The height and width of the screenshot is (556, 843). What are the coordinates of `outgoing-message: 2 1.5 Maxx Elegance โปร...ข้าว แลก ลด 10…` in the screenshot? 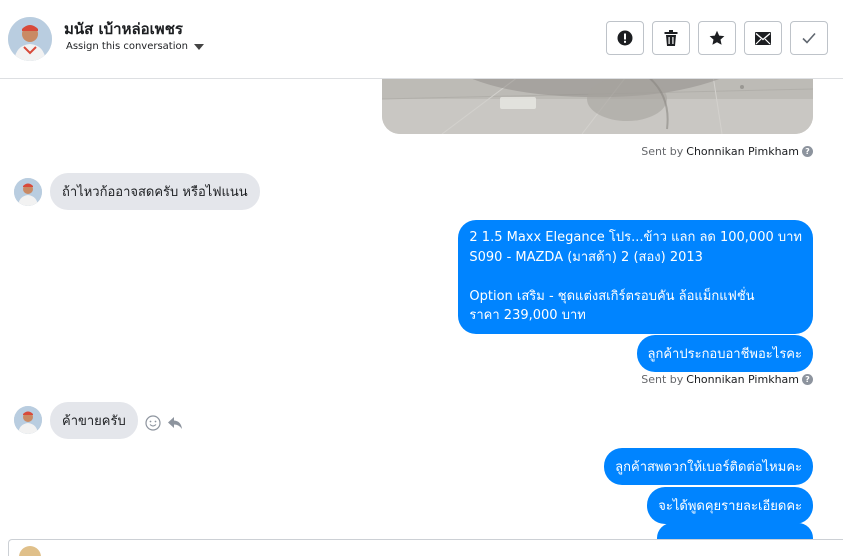 It's located at (635, 277).